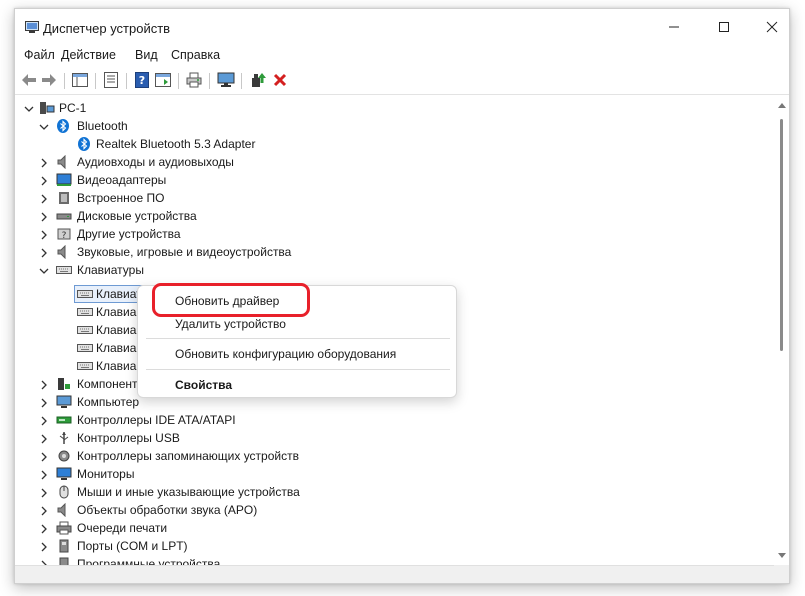  Describe the element at coordinates (64, 384) in the screenshot. I see `components-icon` at that location.